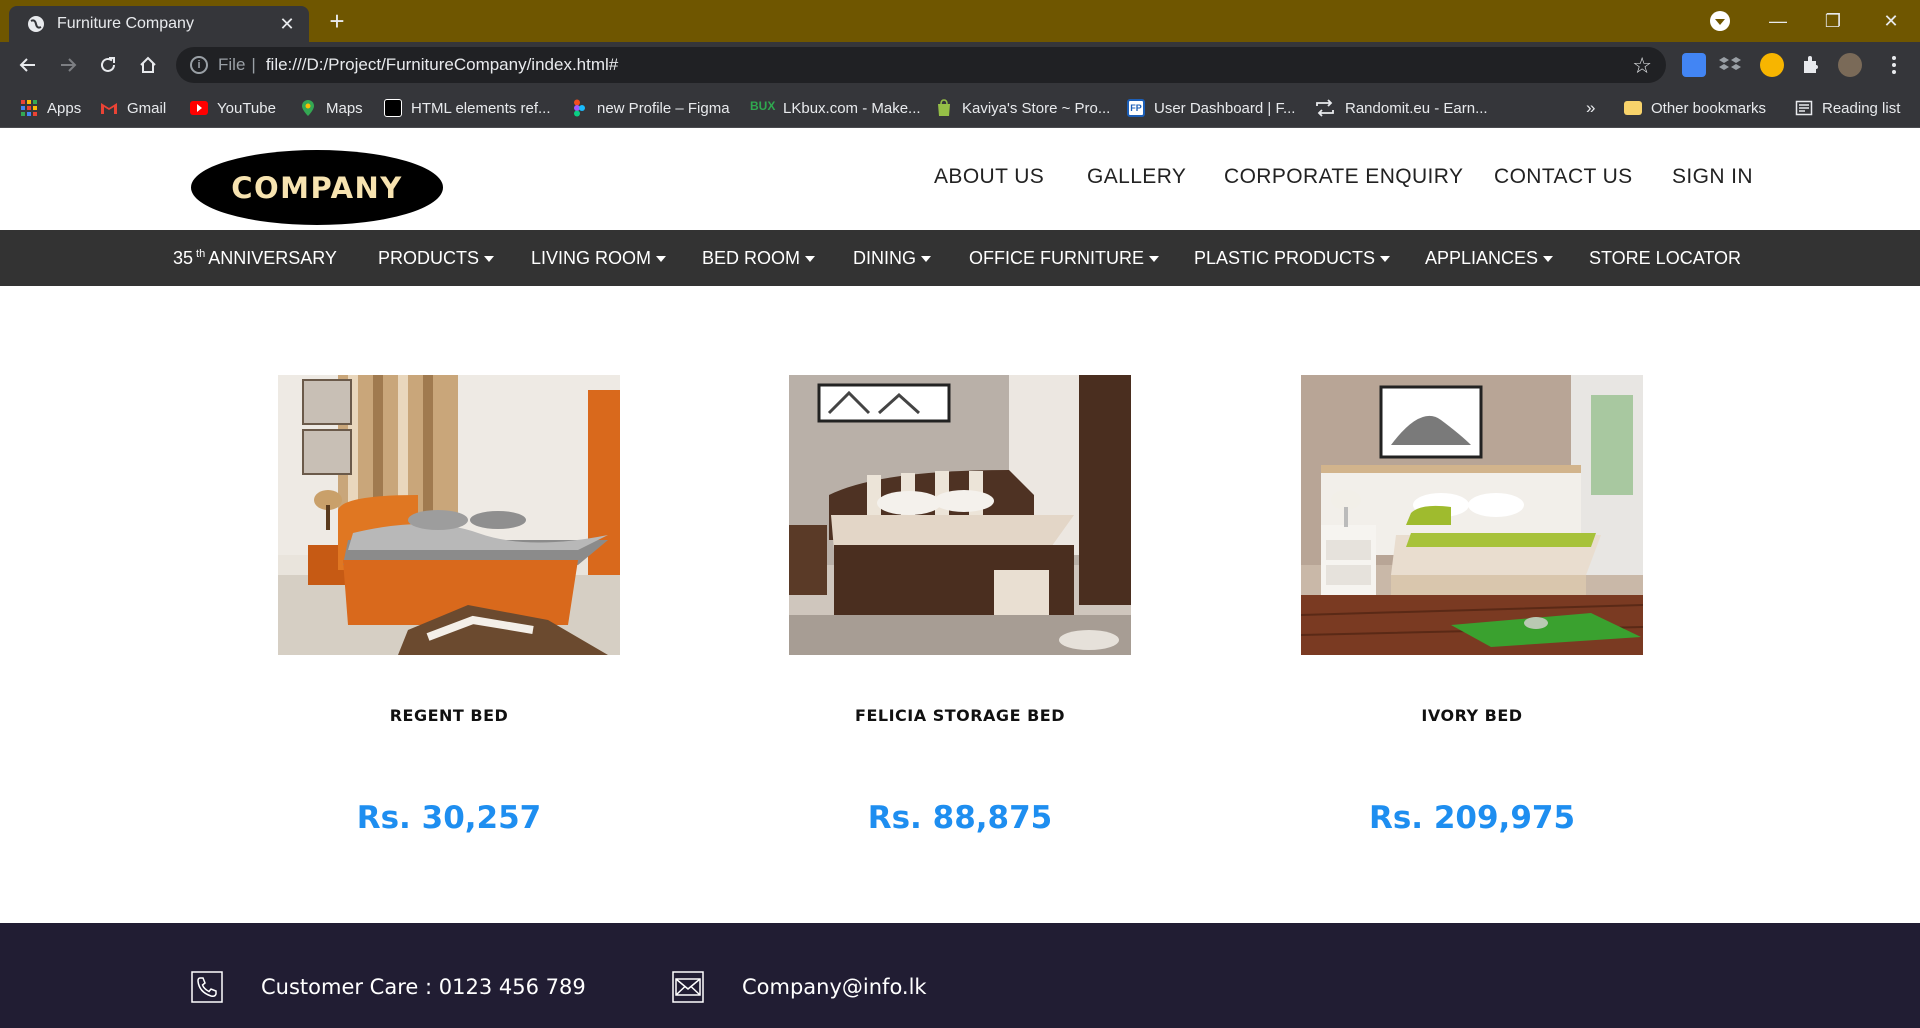  I want to click on extensions-puzzle-icon, so click(1811, 65).